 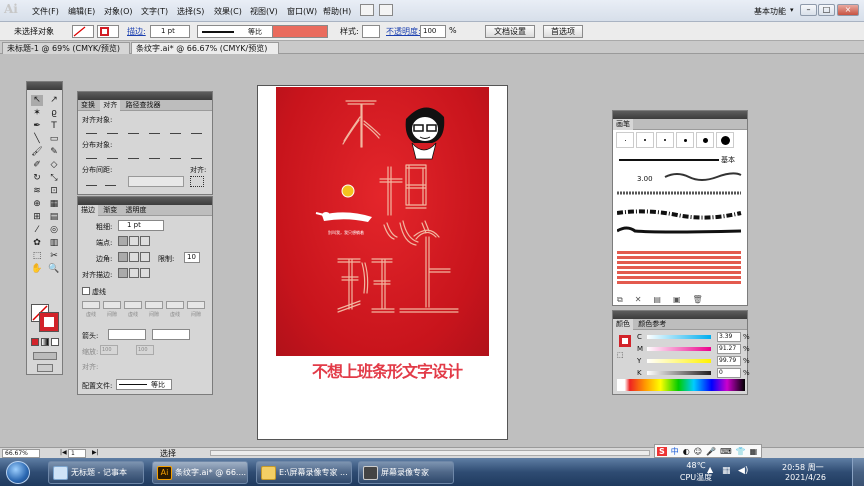 I want to click on mesh-tool-icon: ⊞, so click(x=37, y=217).